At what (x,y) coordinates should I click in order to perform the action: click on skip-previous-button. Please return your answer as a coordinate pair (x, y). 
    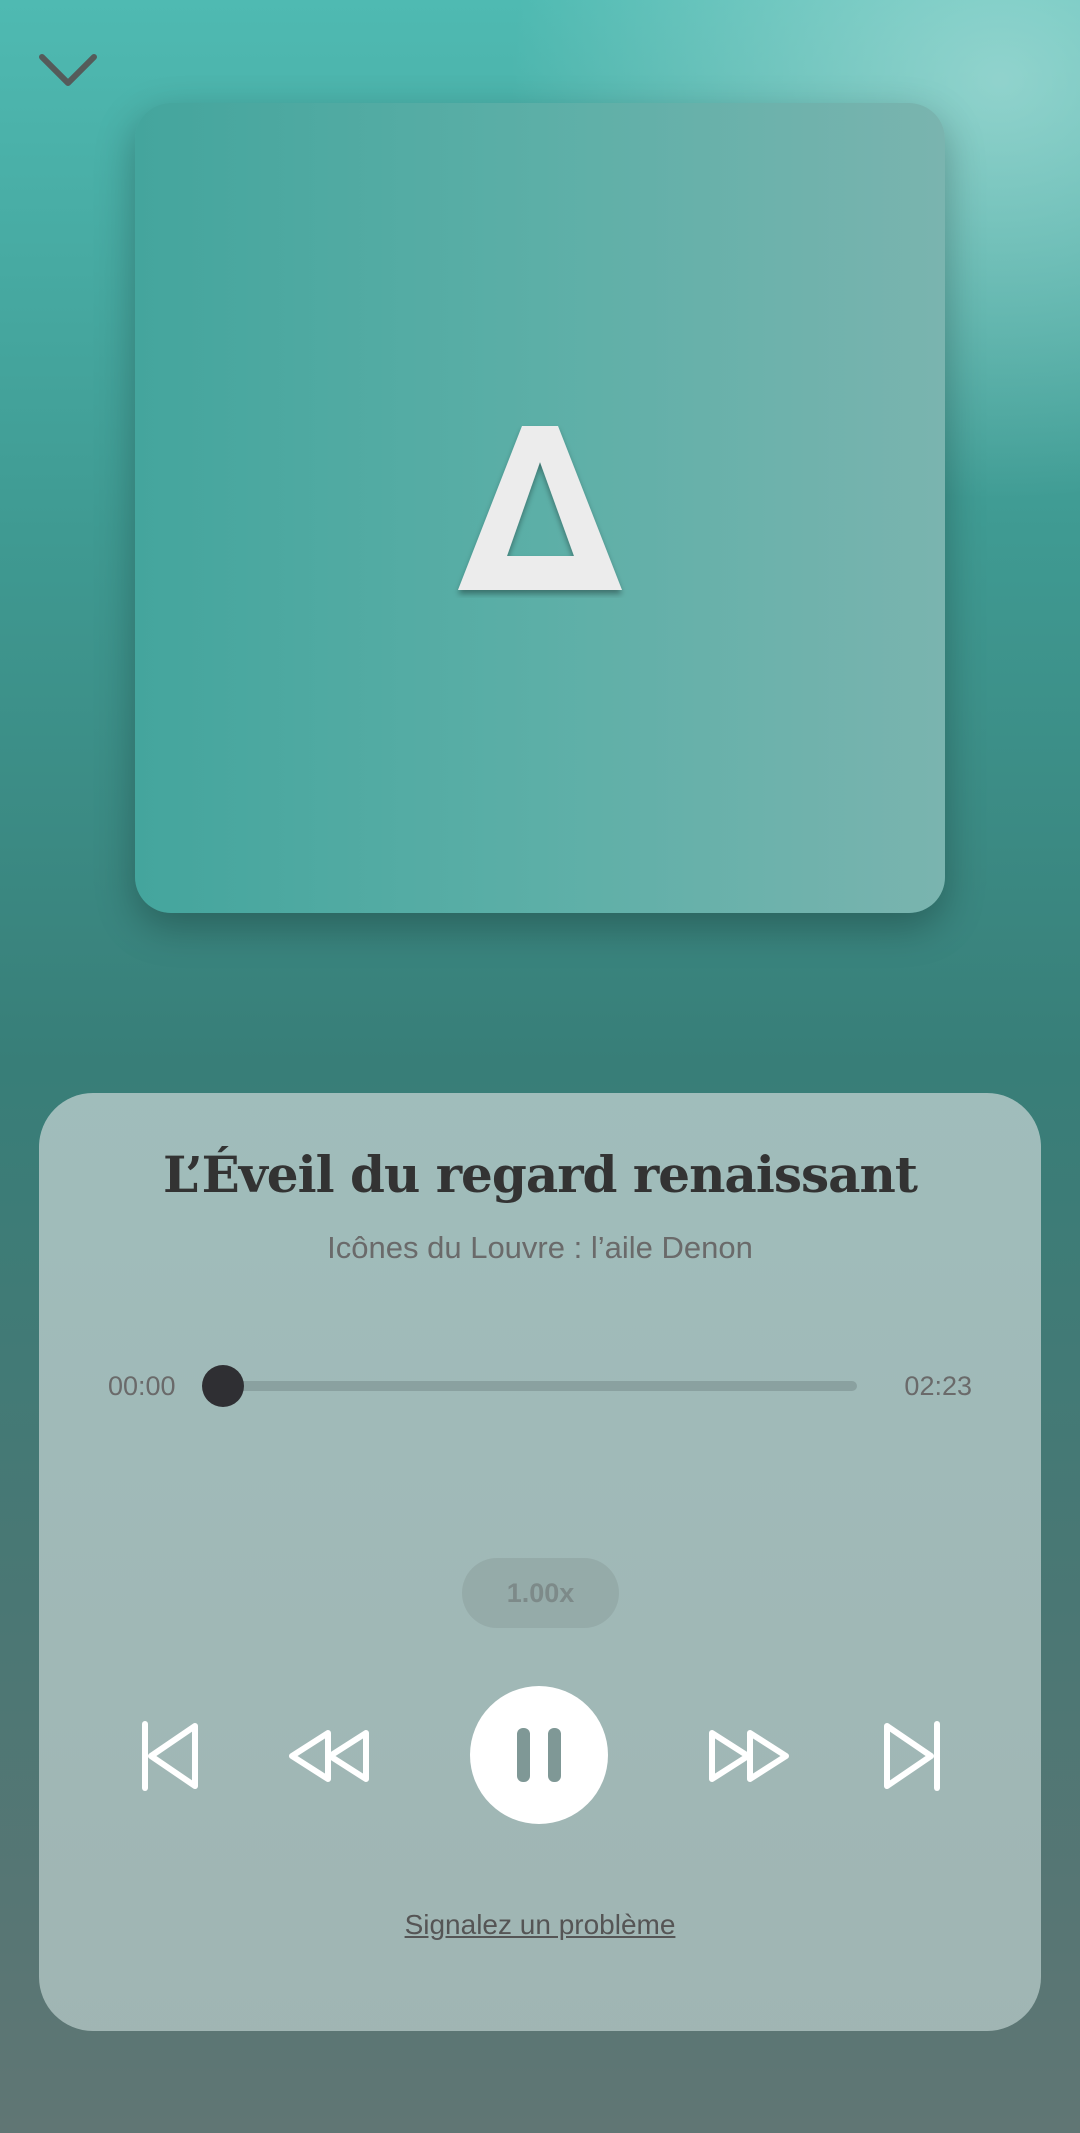
    Looking at the image, I should click on (172, 1756).